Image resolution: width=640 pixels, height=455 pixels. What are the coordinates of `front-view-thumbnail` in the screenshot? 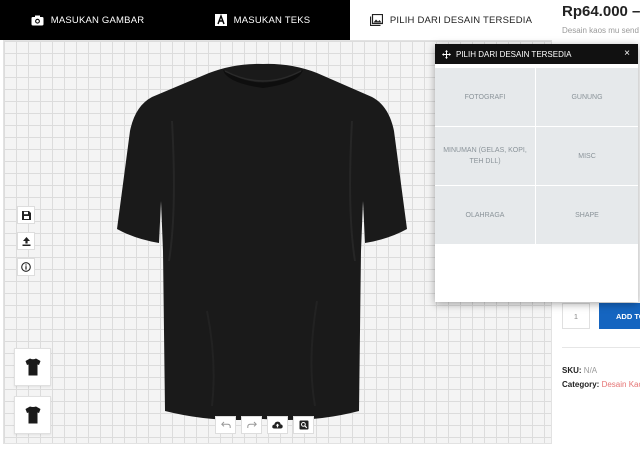 It's located at (32, 367).